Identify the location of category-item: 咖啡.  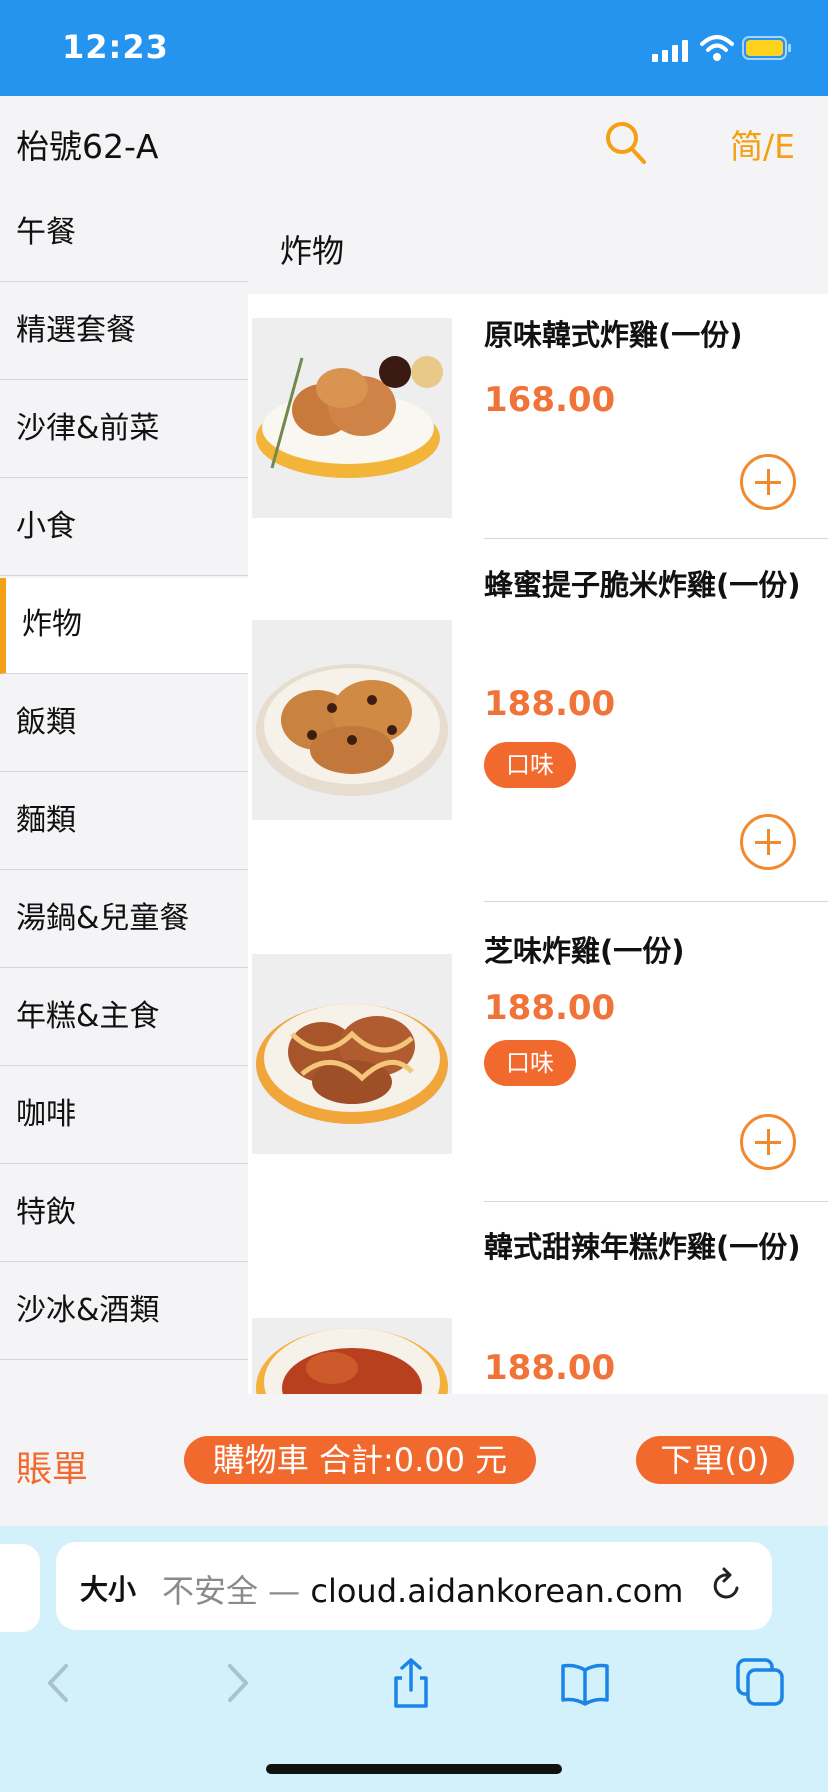
(124, 1116).